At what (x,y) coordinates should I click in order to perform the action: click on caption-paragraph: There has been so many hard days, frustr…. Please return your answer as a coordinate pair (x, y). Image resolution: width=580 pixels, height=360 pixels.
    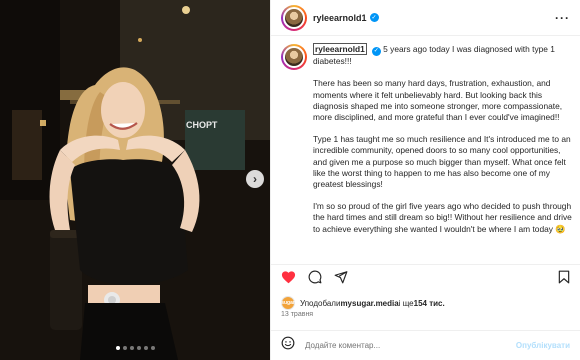
    Looking at the image, I should click on (438, 100).